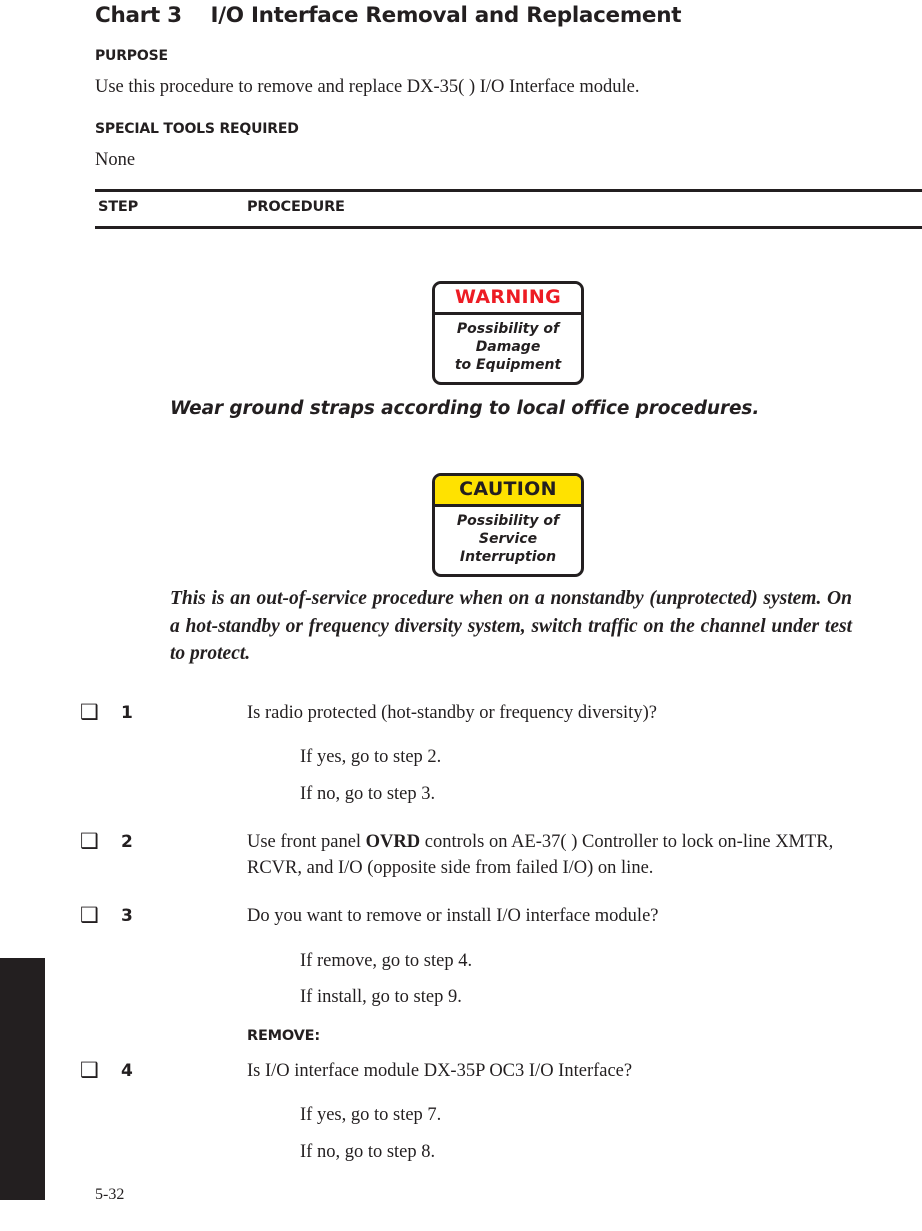  I want to click on step-number: 4, so click(127, 1071).